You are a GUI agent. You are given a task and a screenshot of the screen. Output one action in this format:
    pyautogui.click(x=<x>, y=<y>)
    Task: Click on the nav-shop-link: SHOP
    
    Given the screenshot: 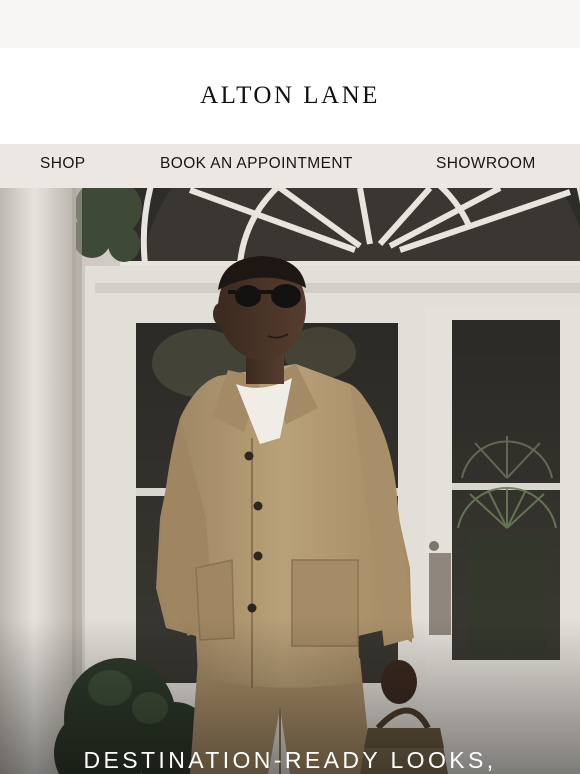 What is the action you would take?
    pyautogui.click(x=63, y=166)
    